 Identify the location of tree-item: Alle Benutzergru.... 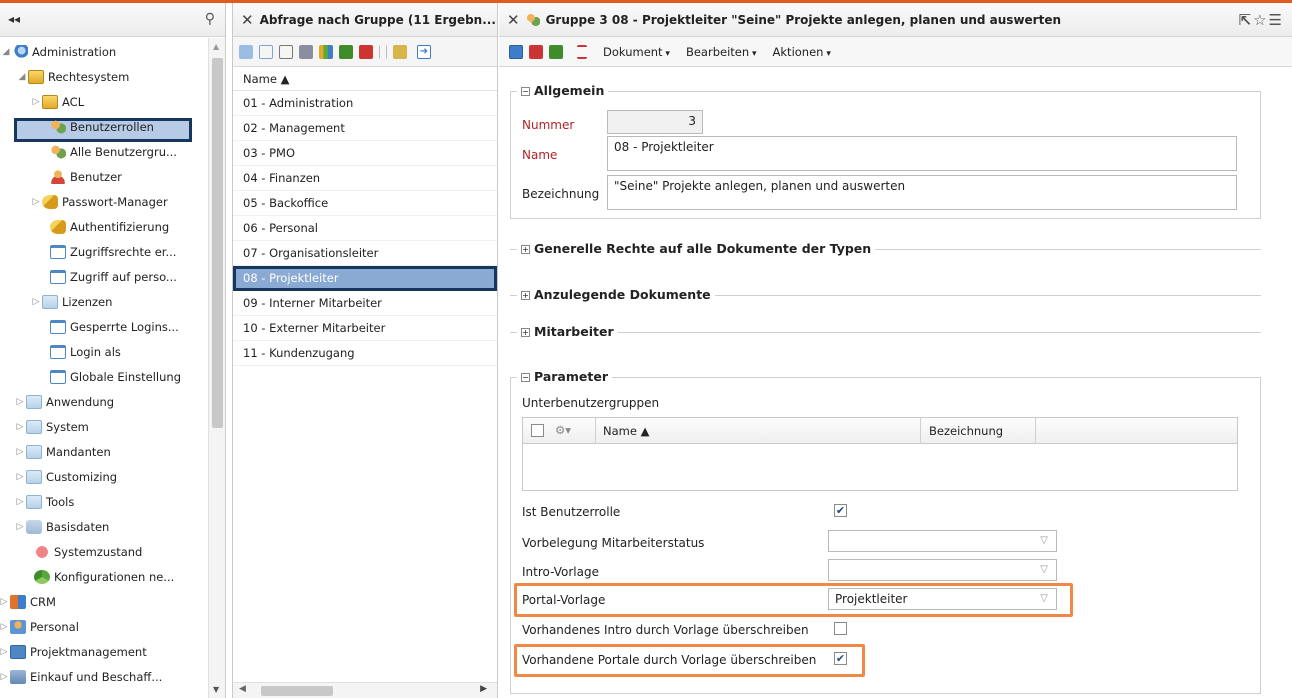
(107, 152).